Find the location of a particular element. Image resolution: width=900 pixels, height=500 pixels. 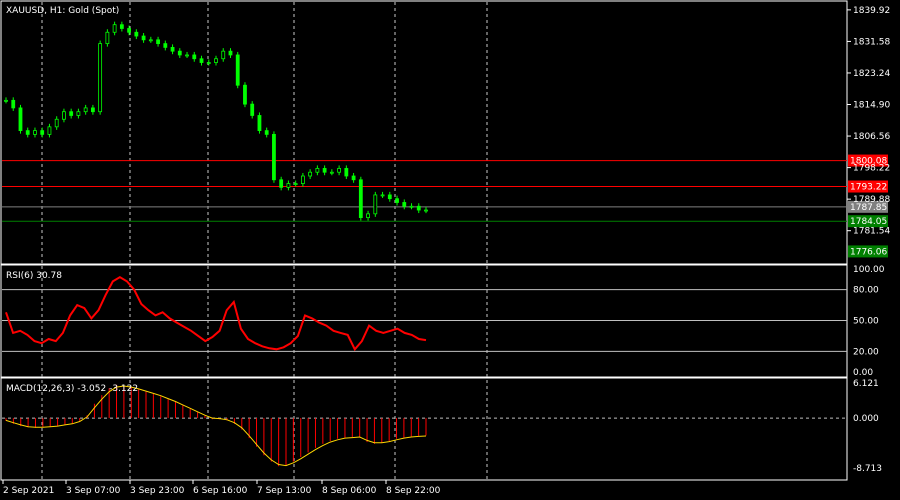

rsi-axis-label: 0.00 is located at coordinates (863, 373).